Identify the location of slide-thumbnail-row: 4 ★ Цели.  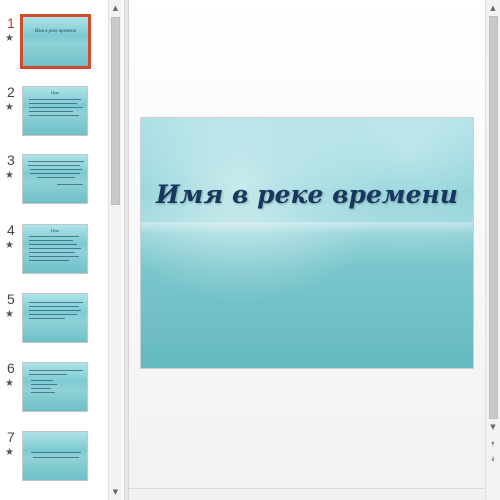
(54, 251).